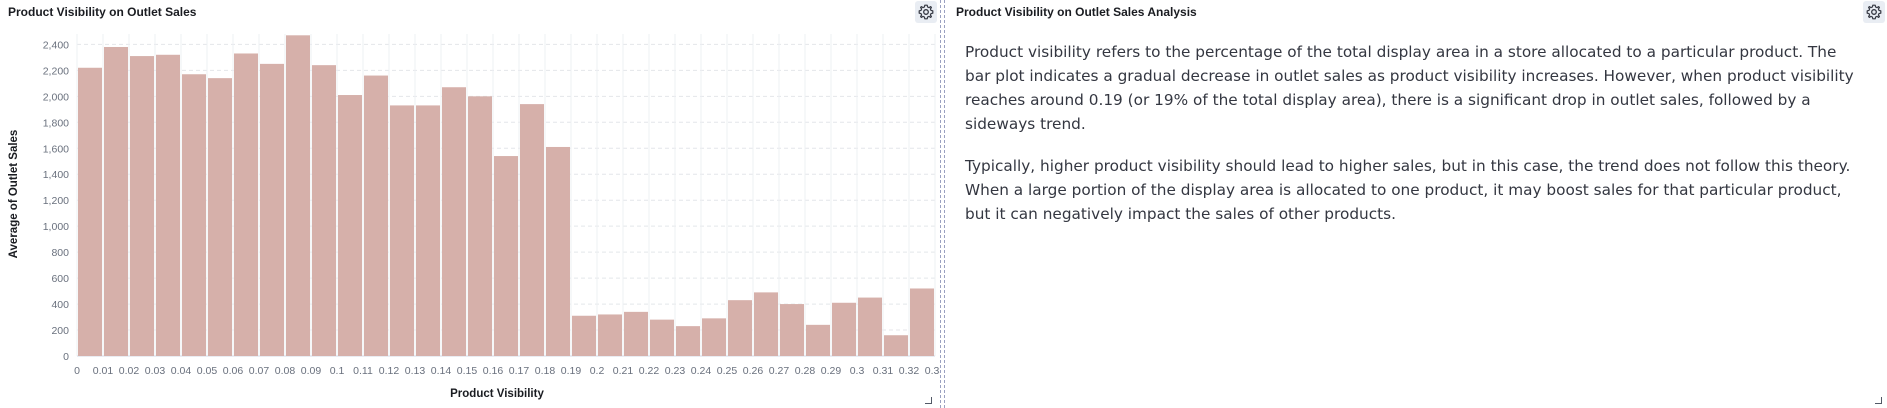 The height and width of the screenshot is (408, 1887). I want to click on x-tick-label: 0.15, so click(467, 371).